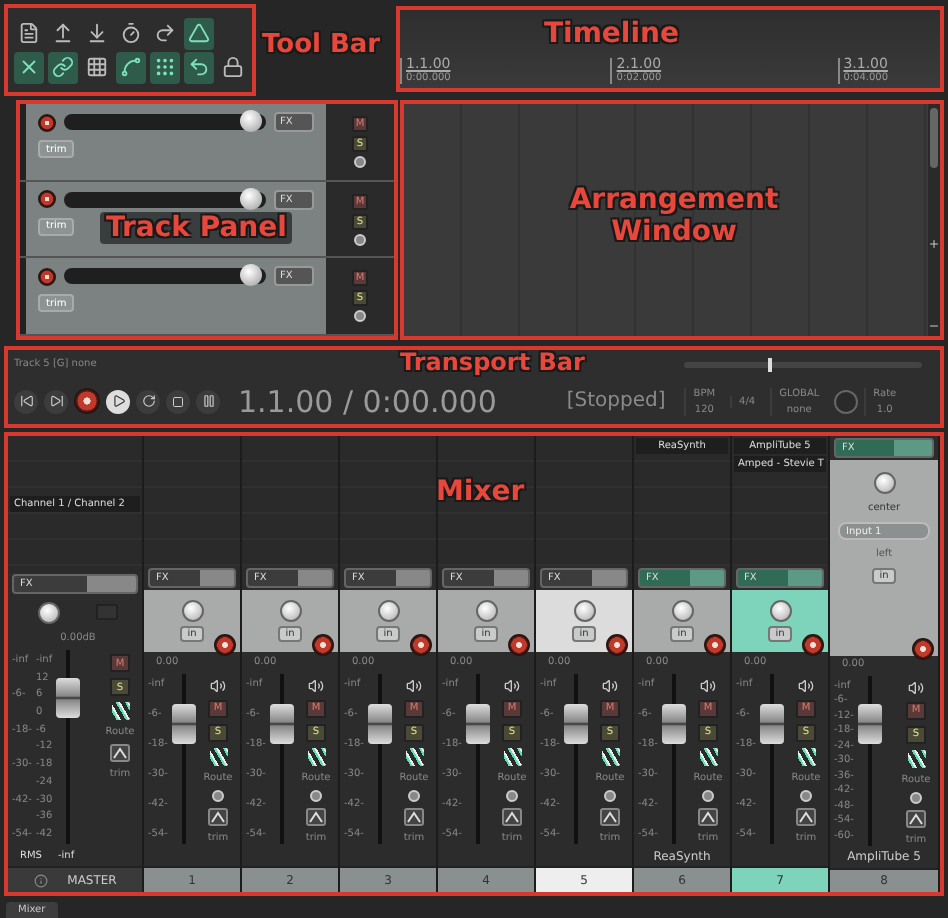 The height and width of the screenshot is (918, 948). What do you see at coordinates (934, 326) in the screenshot?
I see `zoom-out-icon` at bounding box center [934, 326].